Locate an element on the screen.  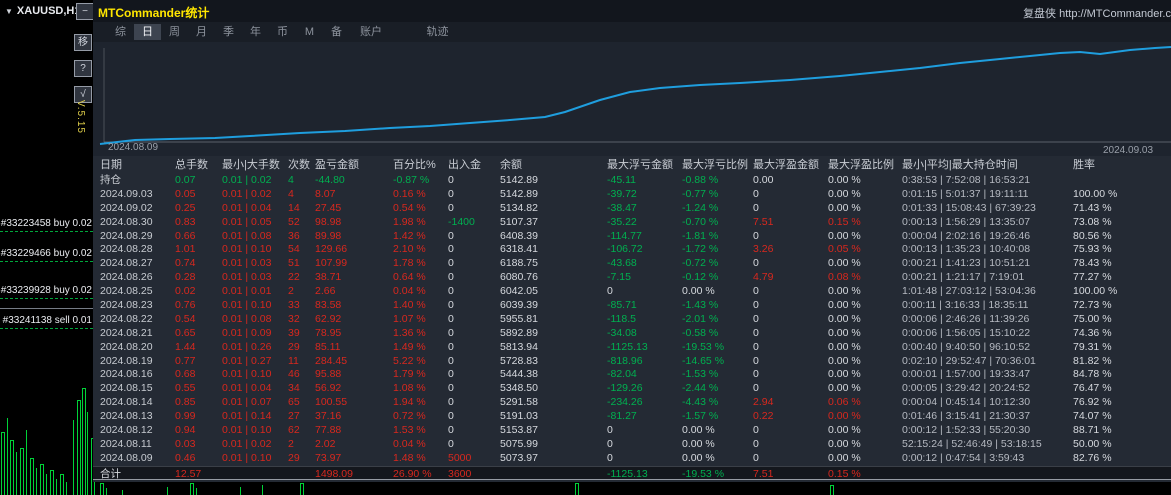
table-cell: 39 is located at coordinates (294, 332).